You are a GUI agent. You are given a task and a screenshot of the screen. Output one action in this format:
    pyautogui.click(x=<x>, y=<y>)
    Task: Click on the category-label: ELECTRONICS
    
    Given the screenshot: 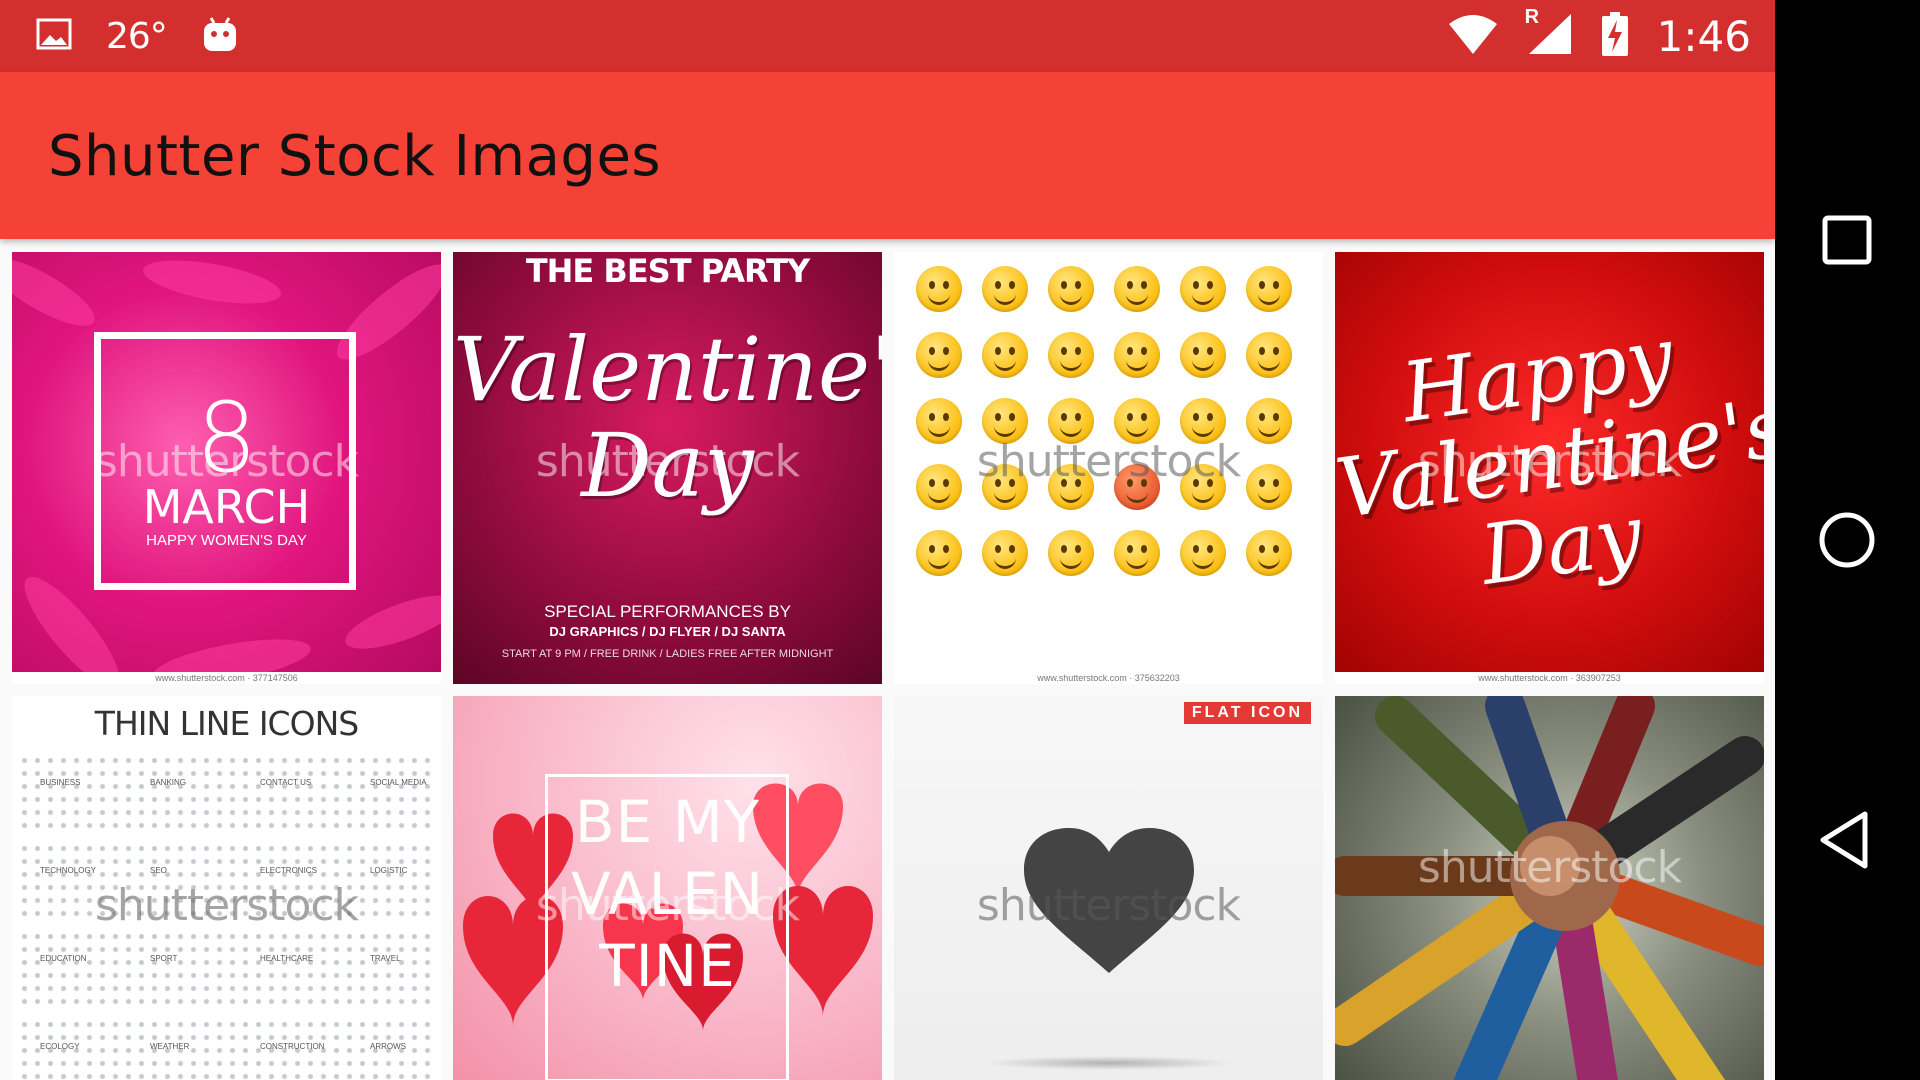 What is the action you would take?
    pyautogui.click(x=288, y=870)
    